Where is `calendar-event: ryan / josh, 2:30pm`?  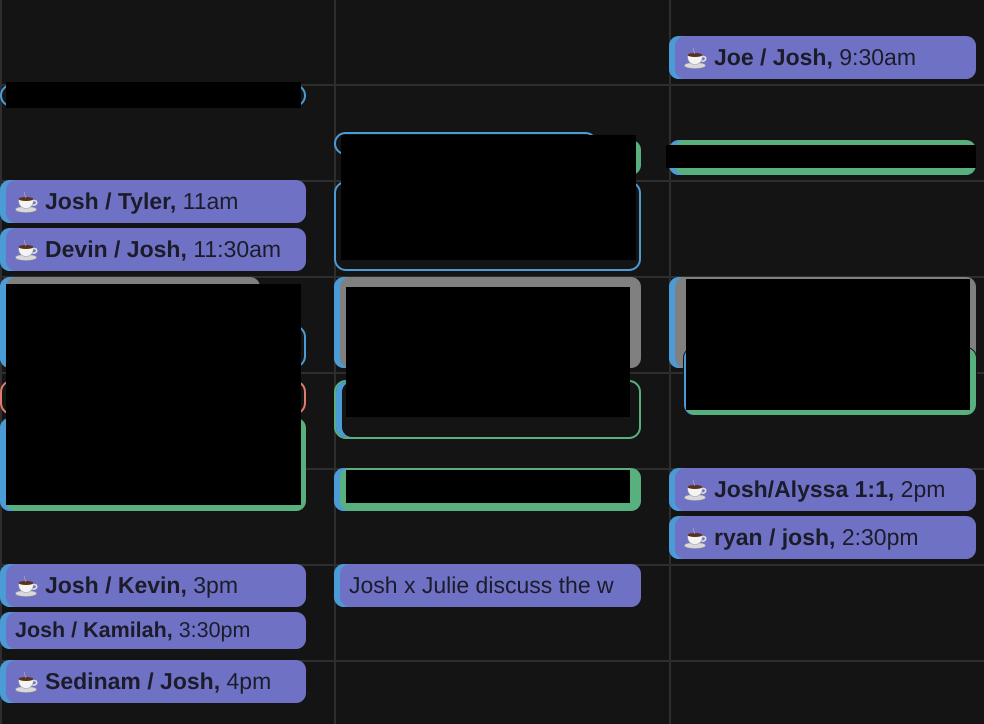 calendar-event: ryan / josh, 2:30pm is located at coordinates (822, 537).